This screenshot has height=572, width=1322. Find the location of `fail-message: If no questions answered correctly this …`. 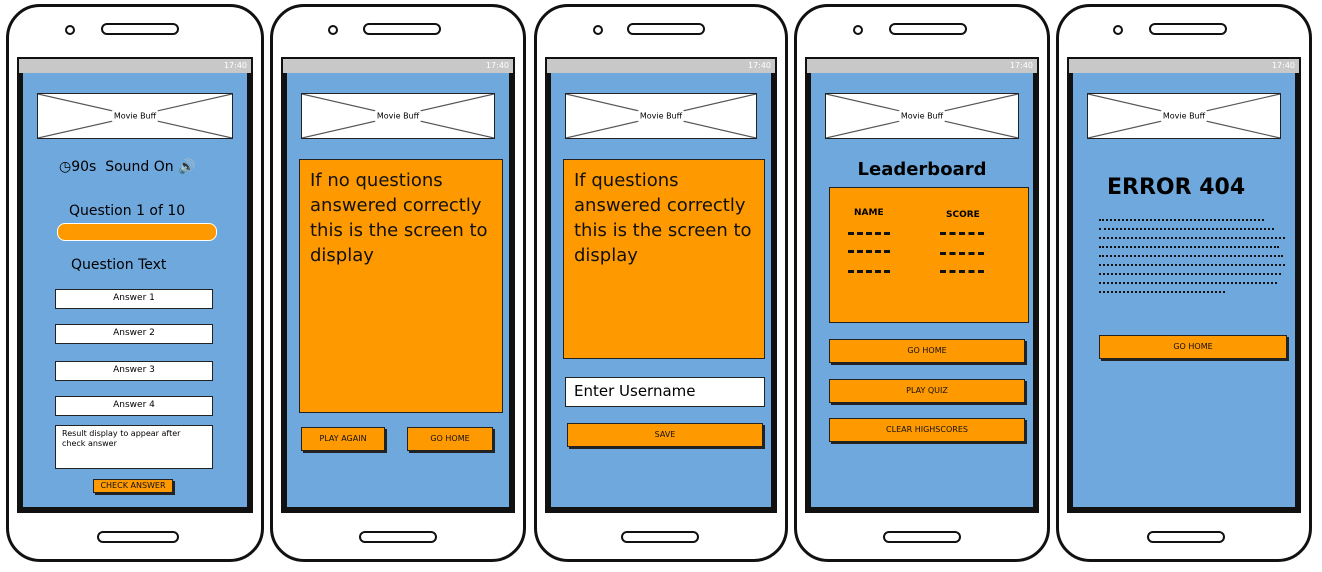

fail-message: If no questions answered correctly this … is located at coordinates (399, 218).